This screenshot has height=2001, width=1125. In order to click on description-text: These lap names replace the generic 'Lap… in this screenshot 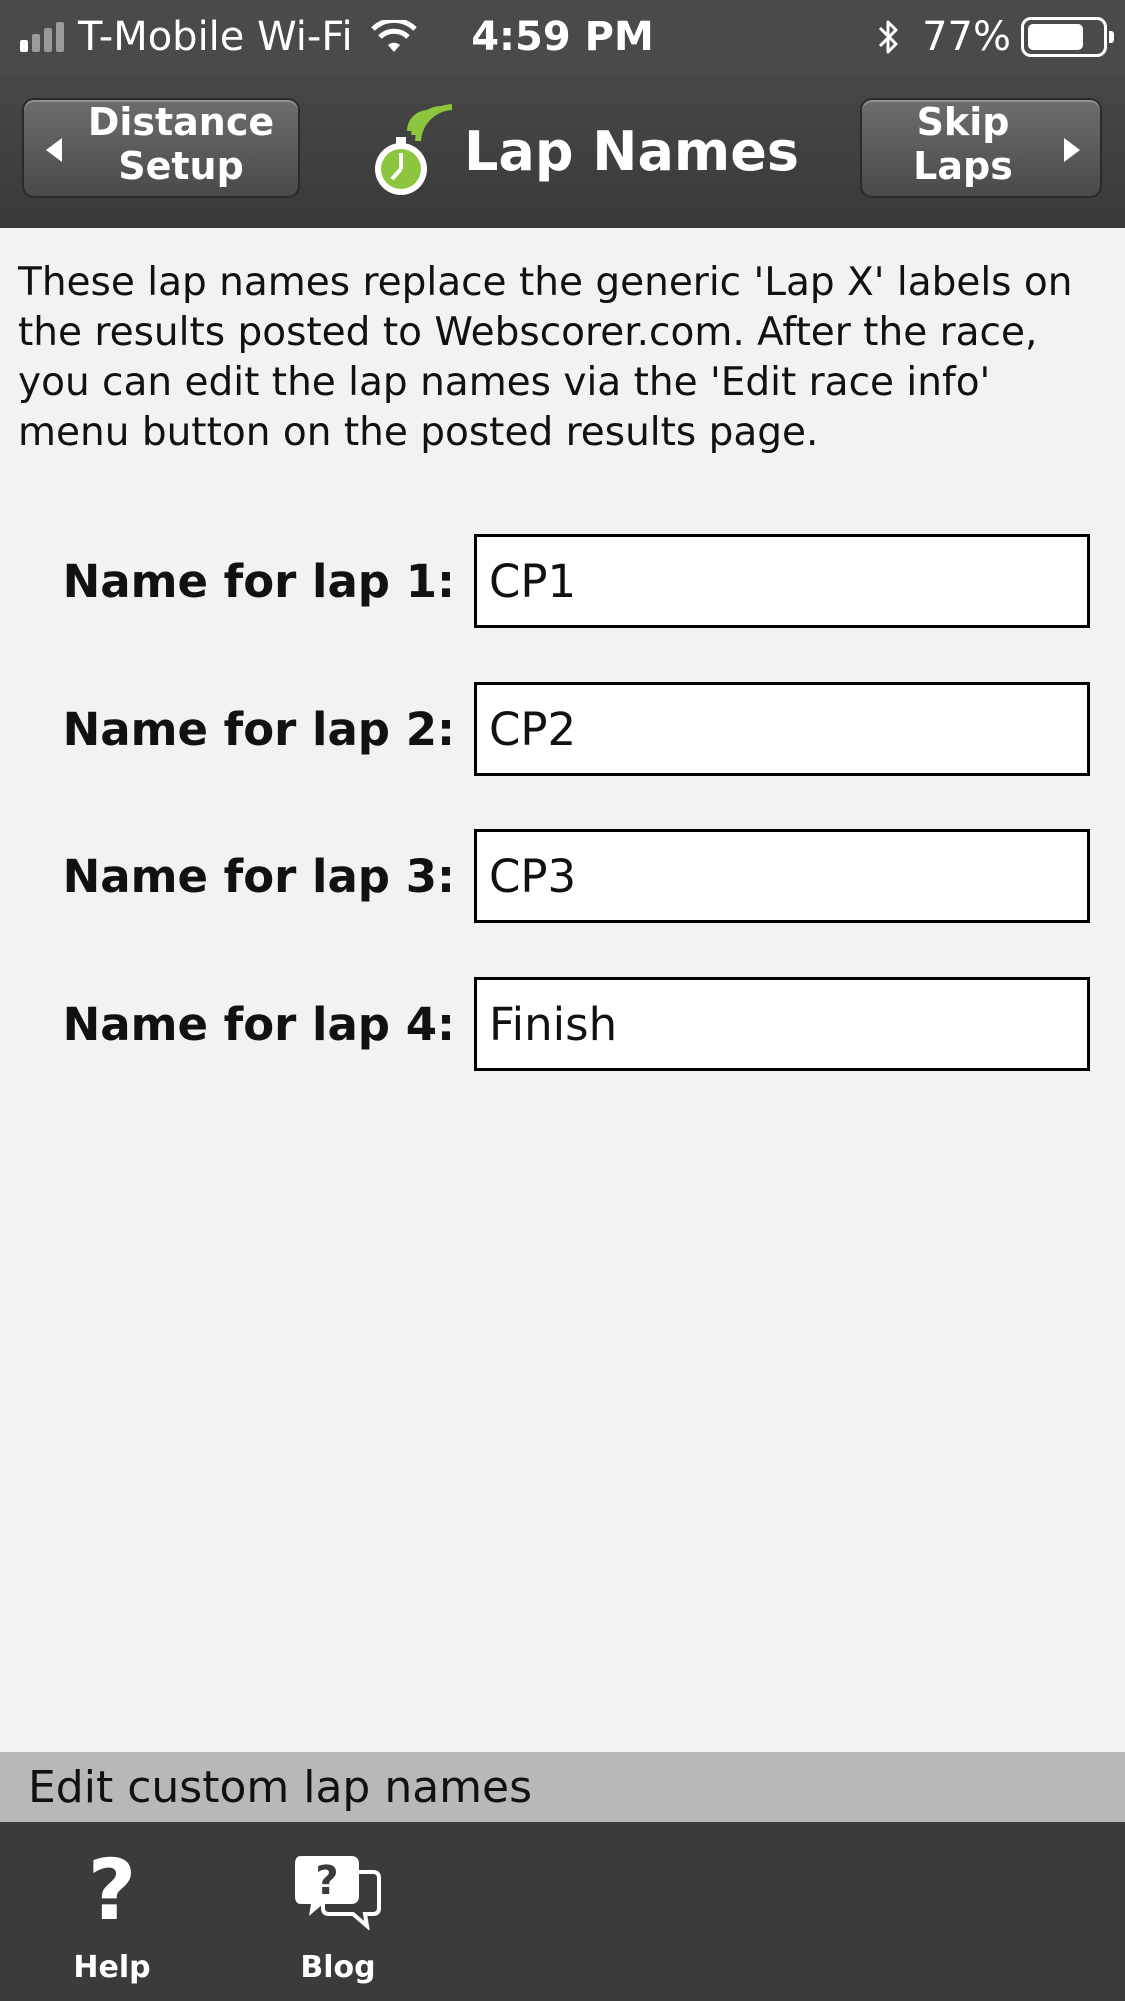, I will do `click(545, 357)`.